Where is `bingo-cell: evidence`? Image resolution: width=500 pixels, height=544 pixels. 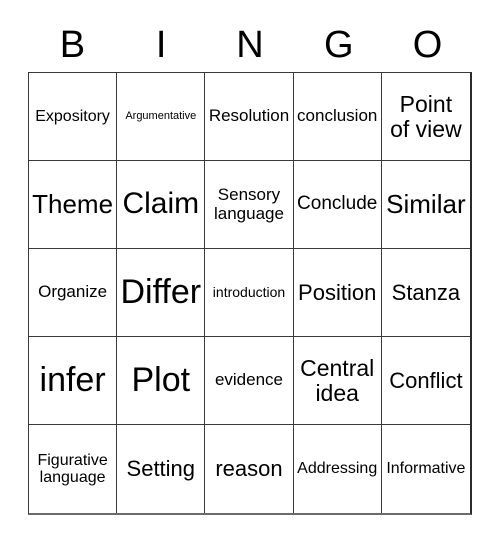 bingo-cell: evidence is located at coordinates (249, 381).